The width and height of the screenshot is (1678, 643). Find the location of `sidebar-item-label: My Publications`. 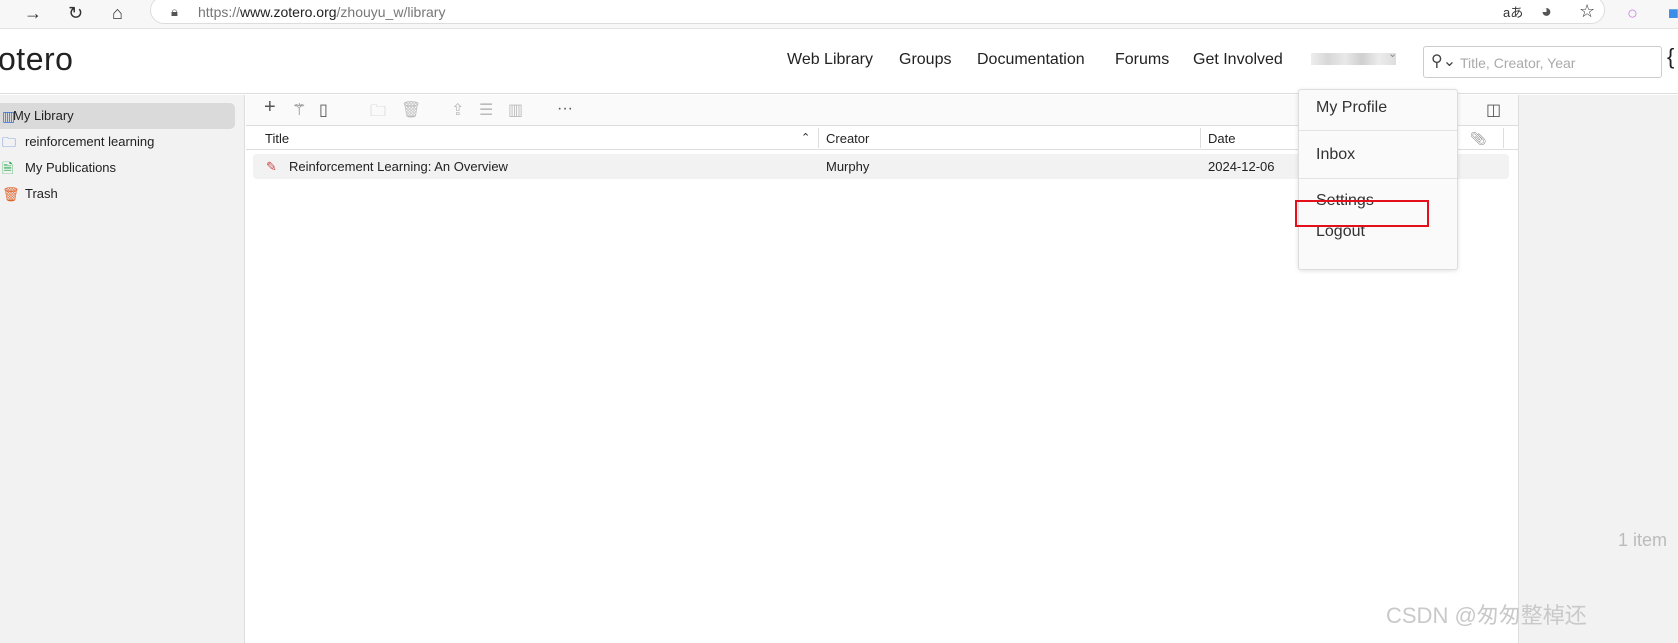

sidebar-item-label: My Publications is located at coordinates (71, 167).